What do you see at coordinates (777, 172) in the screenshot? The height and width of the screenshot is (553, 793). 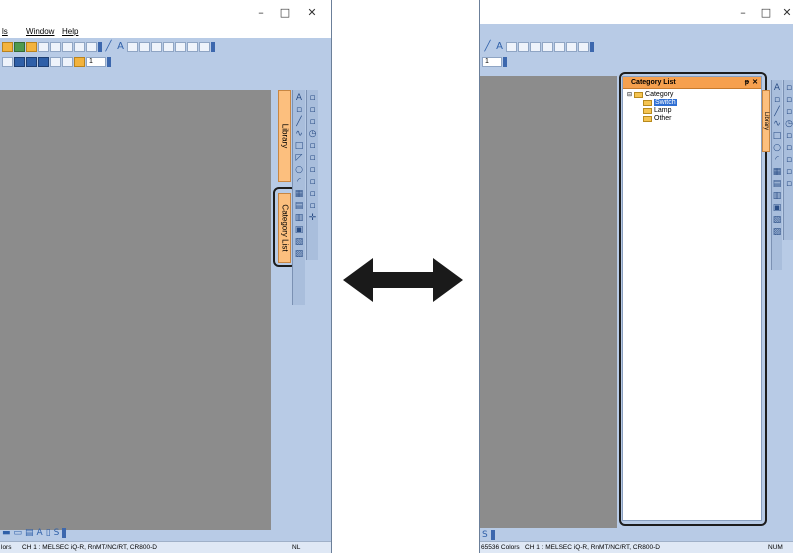 I see `toolbar-icon: ▦` at bounding box center [777, 172].